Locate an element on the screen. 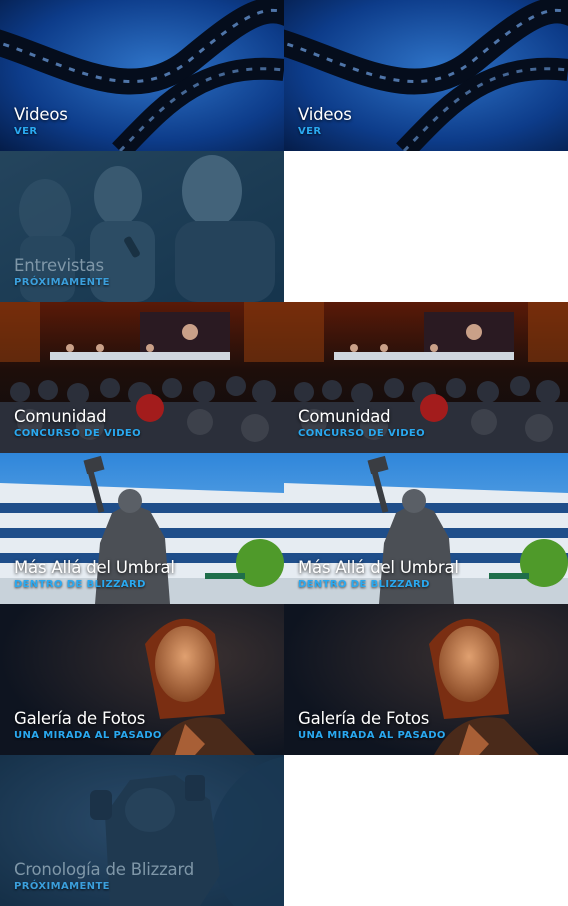  tile-title: Cronología de Blizzard is located at coordinates (104, 869).